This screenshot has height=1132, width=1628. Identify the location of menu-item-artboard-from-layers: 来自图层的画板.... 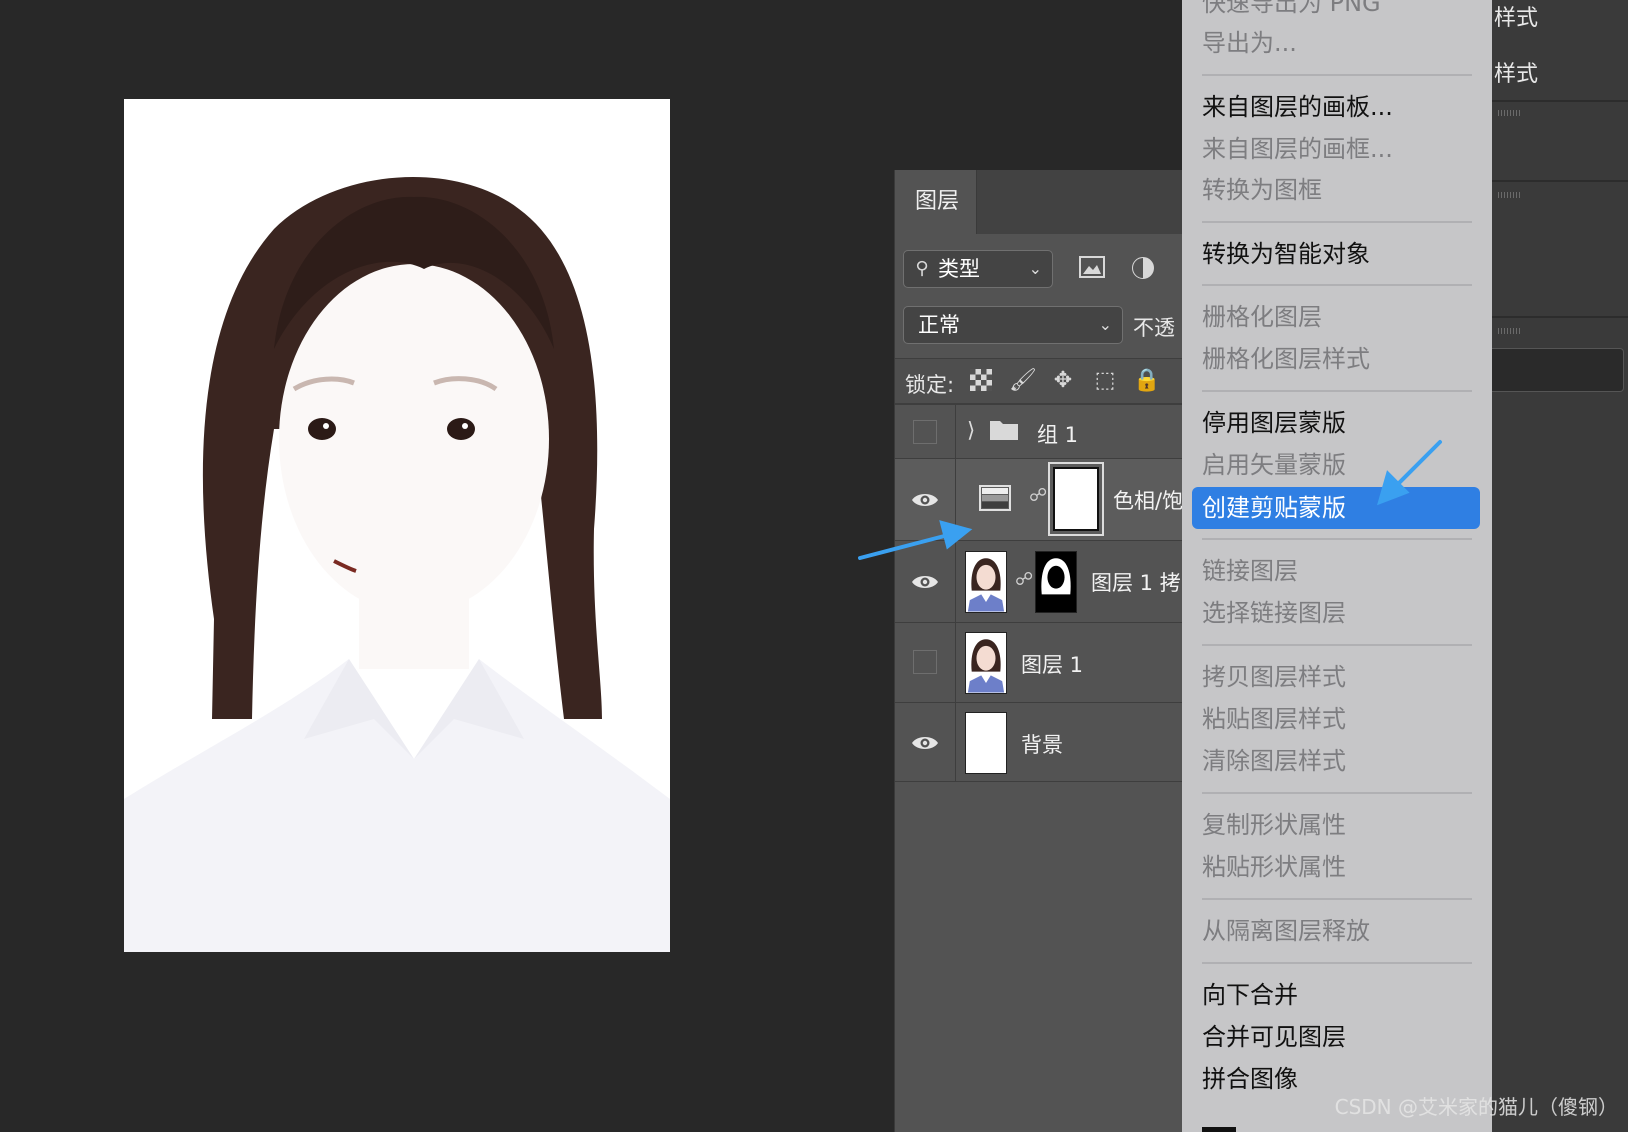
(1297, 107).